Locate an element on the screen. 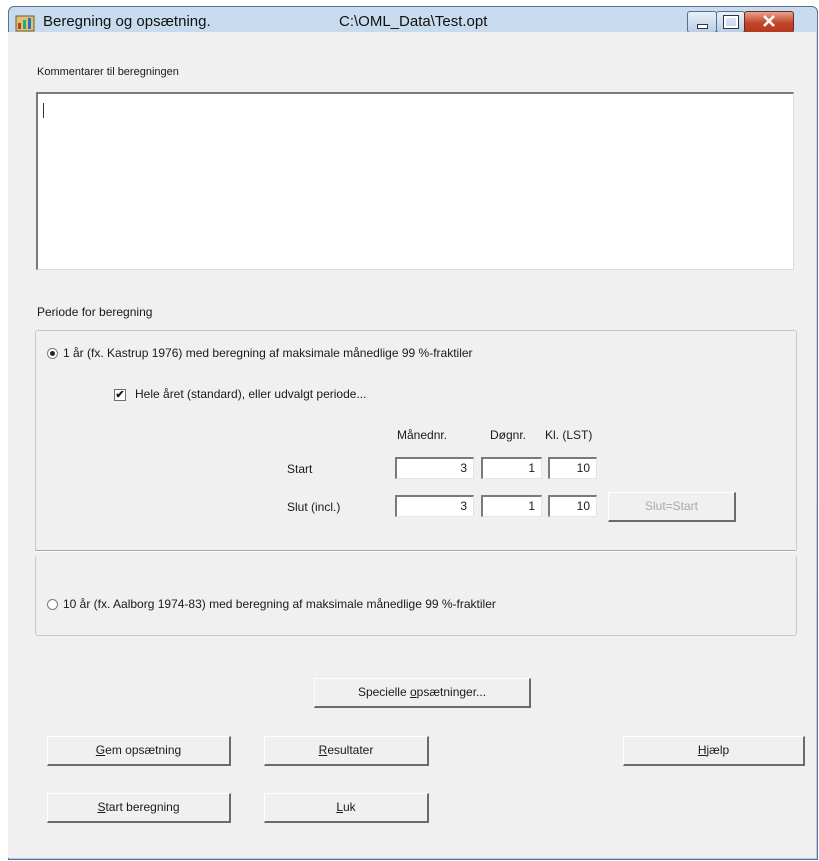 Image resolution: width=819 pixels, height=861 pixels. close-label: uk is located at coordinates (349, 807).